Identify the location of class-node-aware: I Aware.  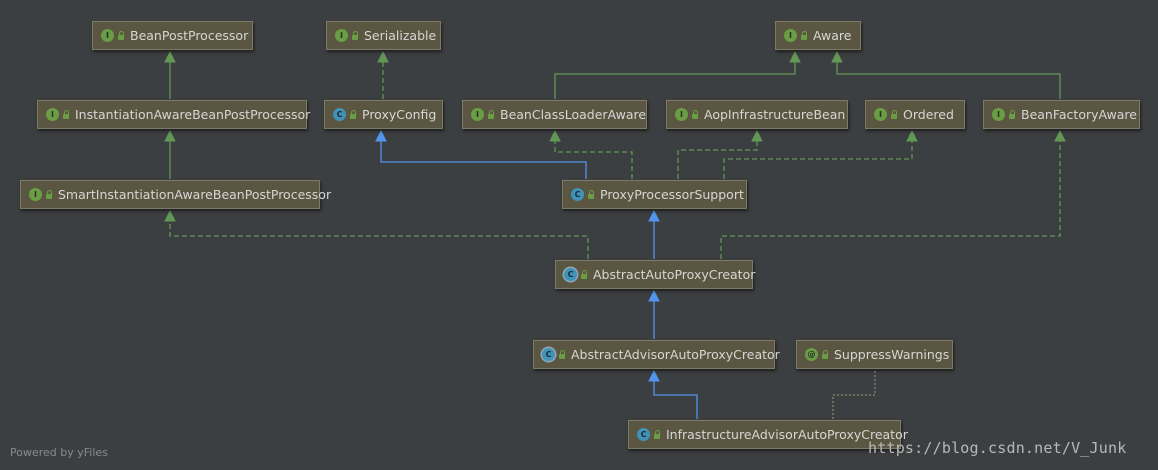
(818, 35).